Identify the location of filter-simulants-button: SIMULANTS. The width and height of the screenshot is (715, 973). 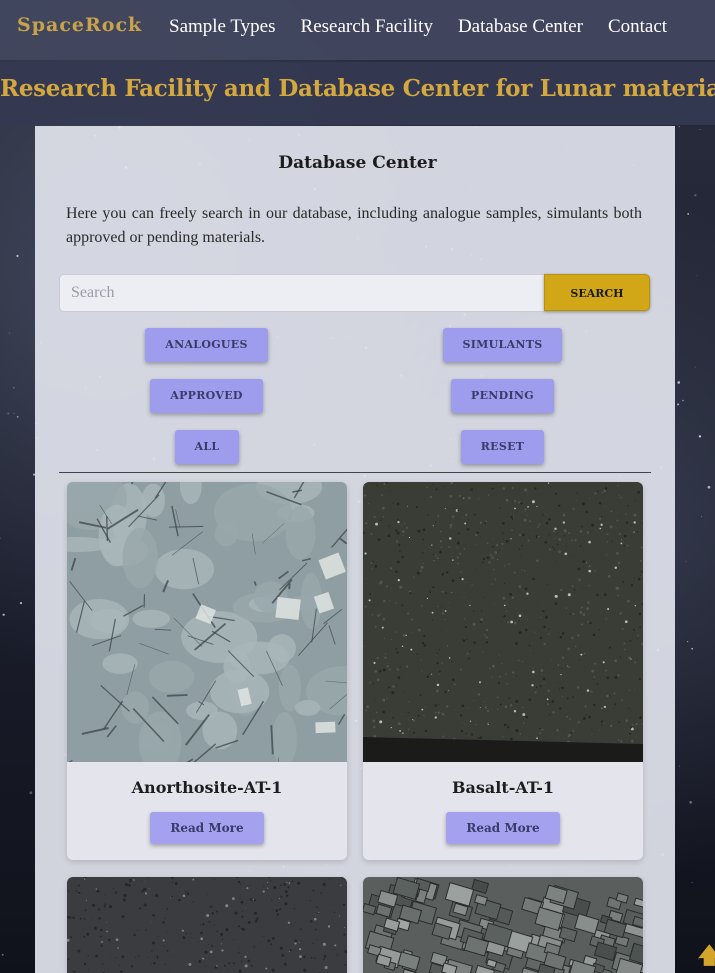
(502, 345).